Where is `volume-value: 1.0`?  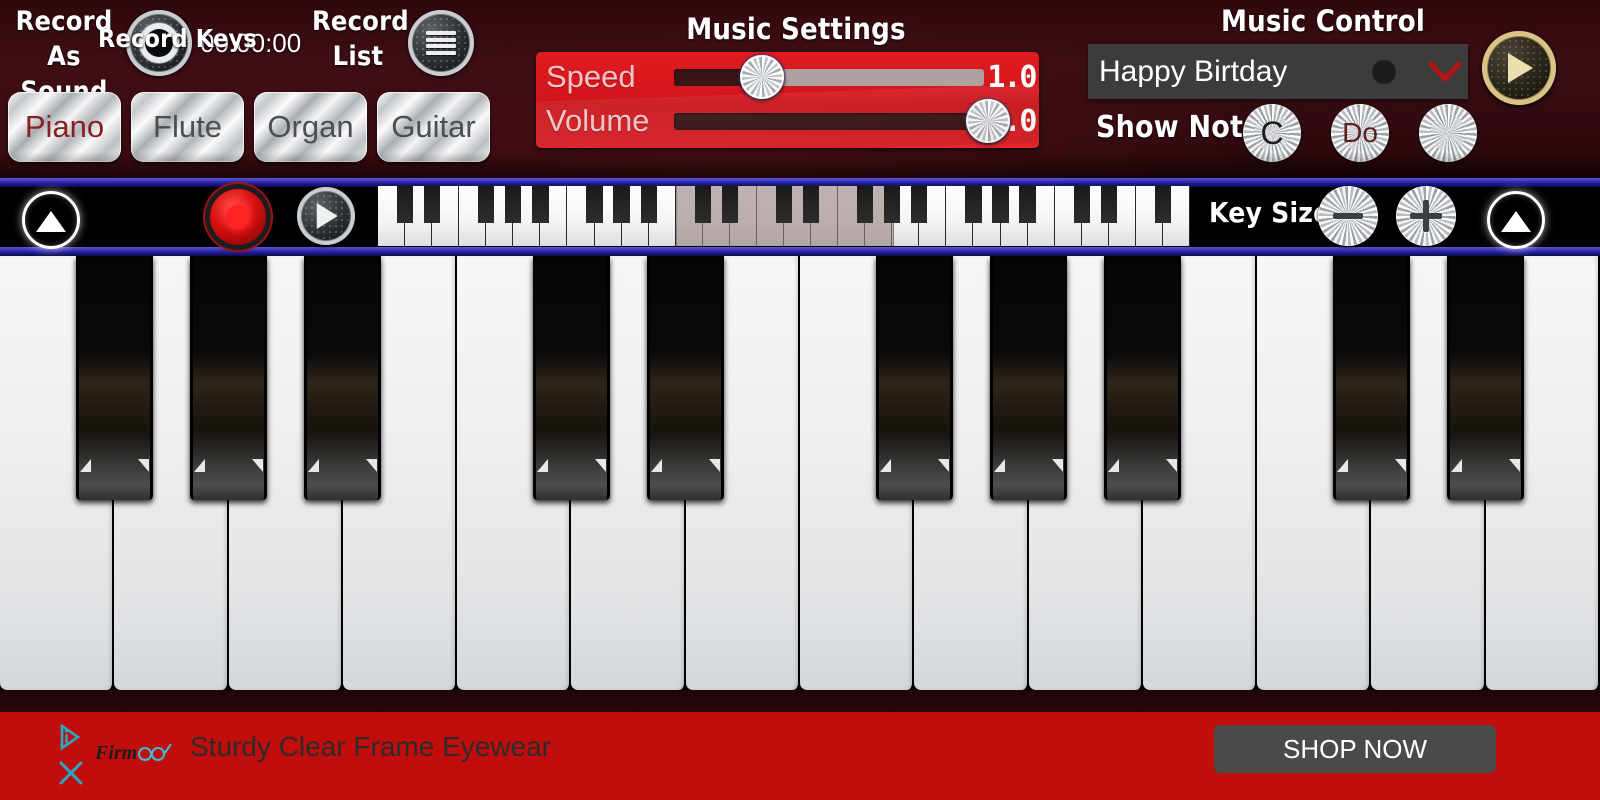 volume-value: 1.0 is located at coordinates (1012, 121).